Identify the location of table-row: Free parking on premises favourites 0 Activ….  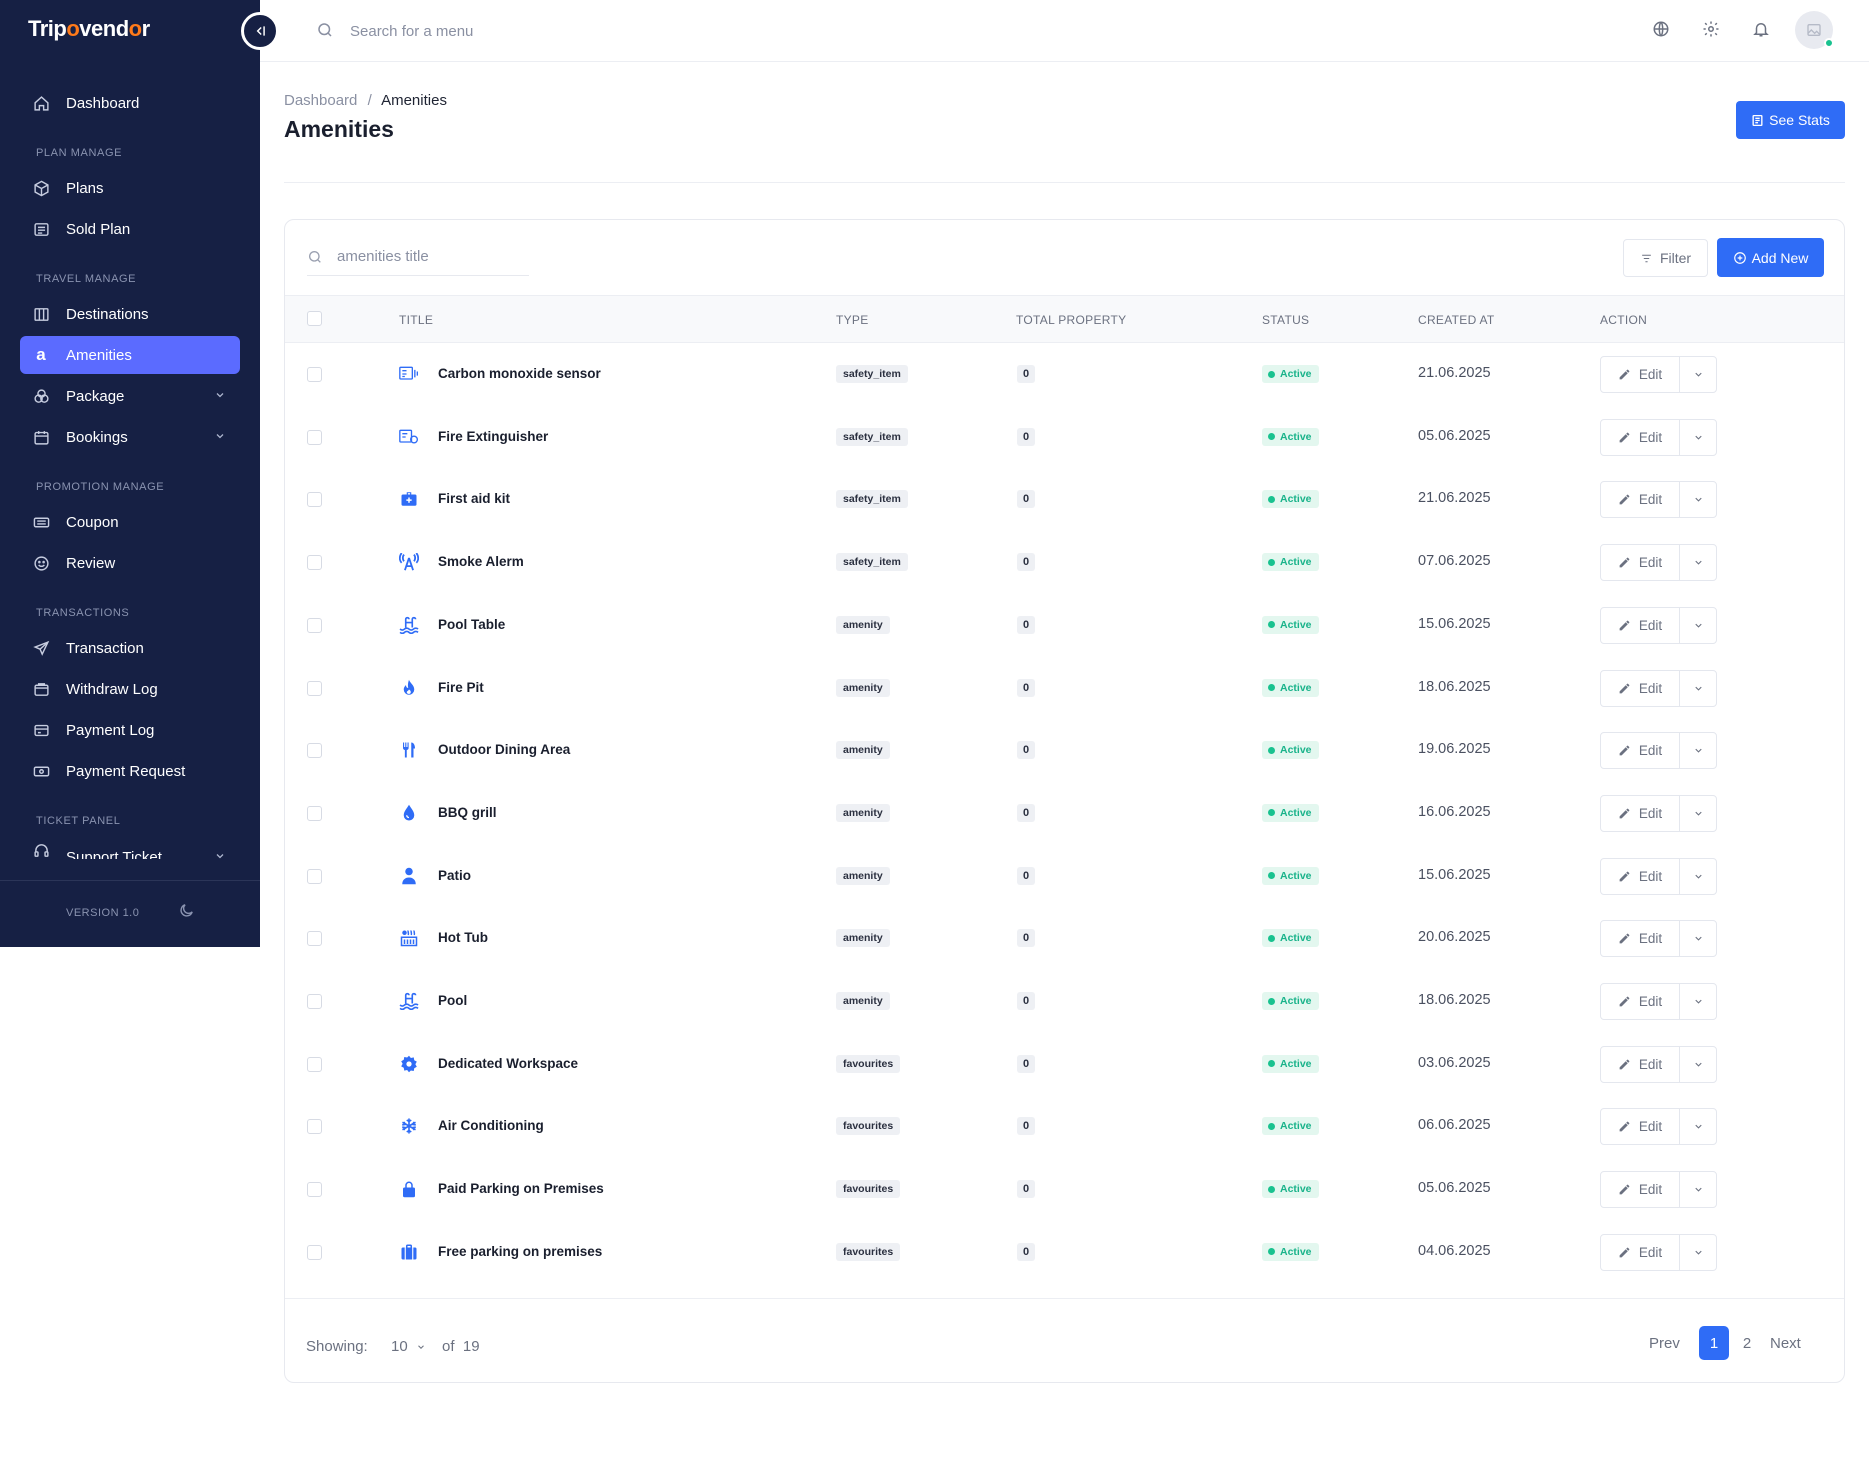
(1064, 1252).